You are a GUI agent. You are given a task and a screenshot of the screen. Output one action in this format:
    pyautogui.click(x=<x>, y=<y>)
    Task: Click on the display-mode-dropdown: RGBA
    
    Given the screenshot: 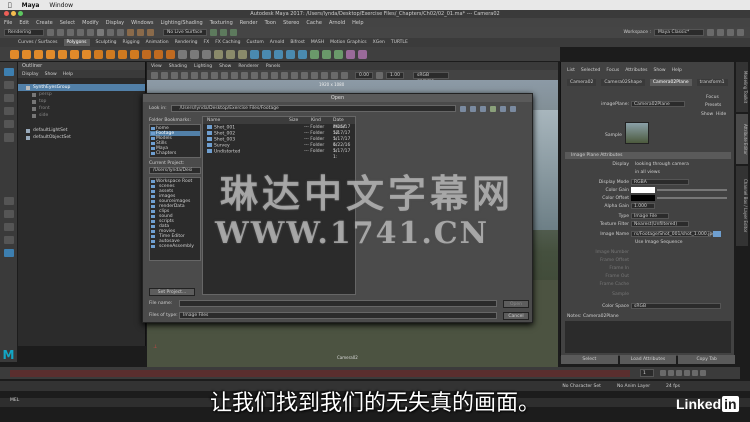 What is the action you would take?
    pyautogui.click(x=660, y=182)
    